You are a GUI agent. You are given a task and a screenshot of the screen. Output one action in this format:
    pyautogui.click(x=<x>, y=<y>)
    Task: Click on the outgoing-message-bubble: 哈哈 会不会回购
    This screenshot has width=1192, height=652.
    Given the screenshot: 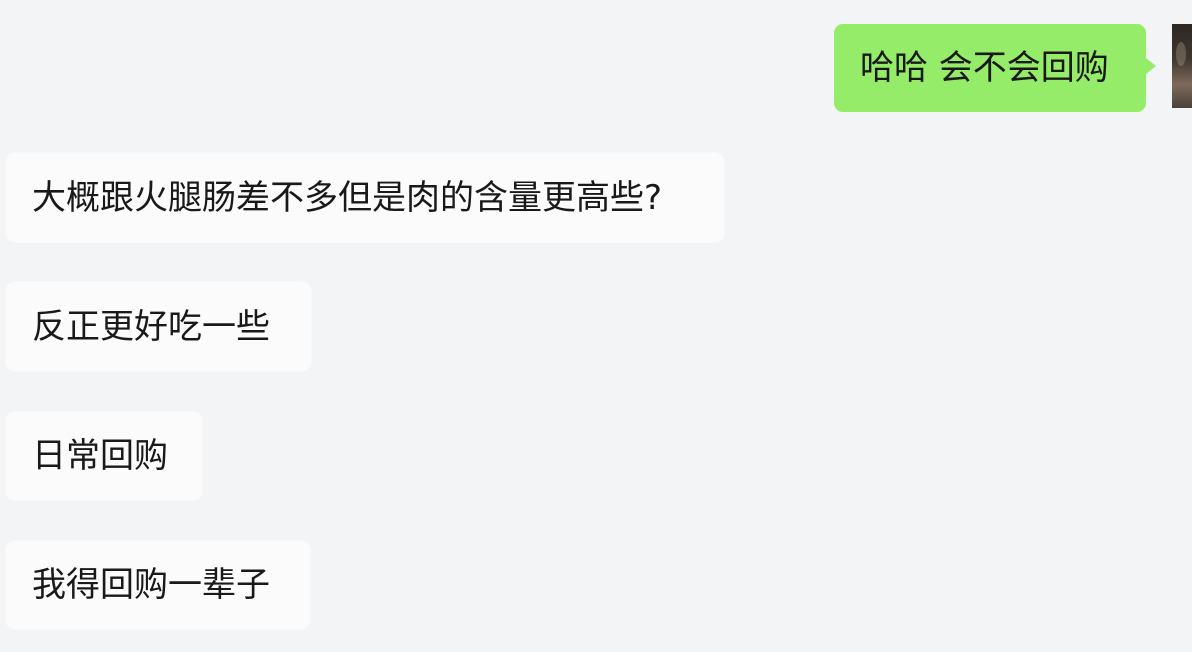 What is the action you would take?
    pyautogui.click(x=990, y=68)
    